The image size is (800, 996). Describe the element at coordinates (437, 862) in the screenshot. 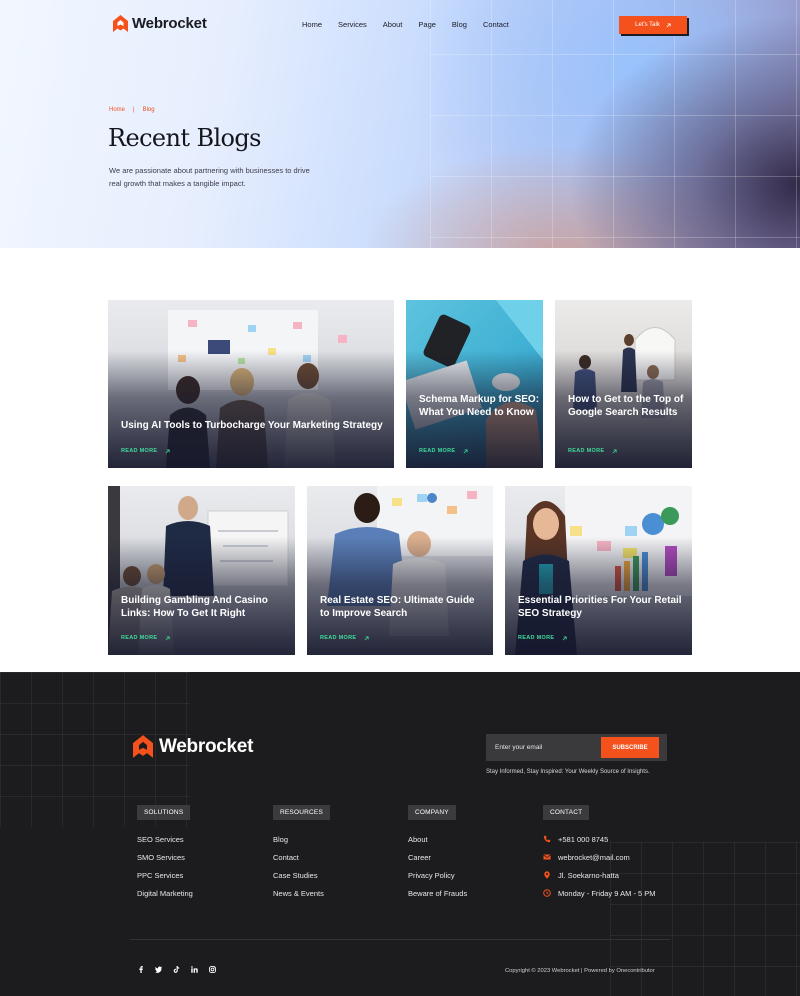

I see `footer-link: Career` at that location.